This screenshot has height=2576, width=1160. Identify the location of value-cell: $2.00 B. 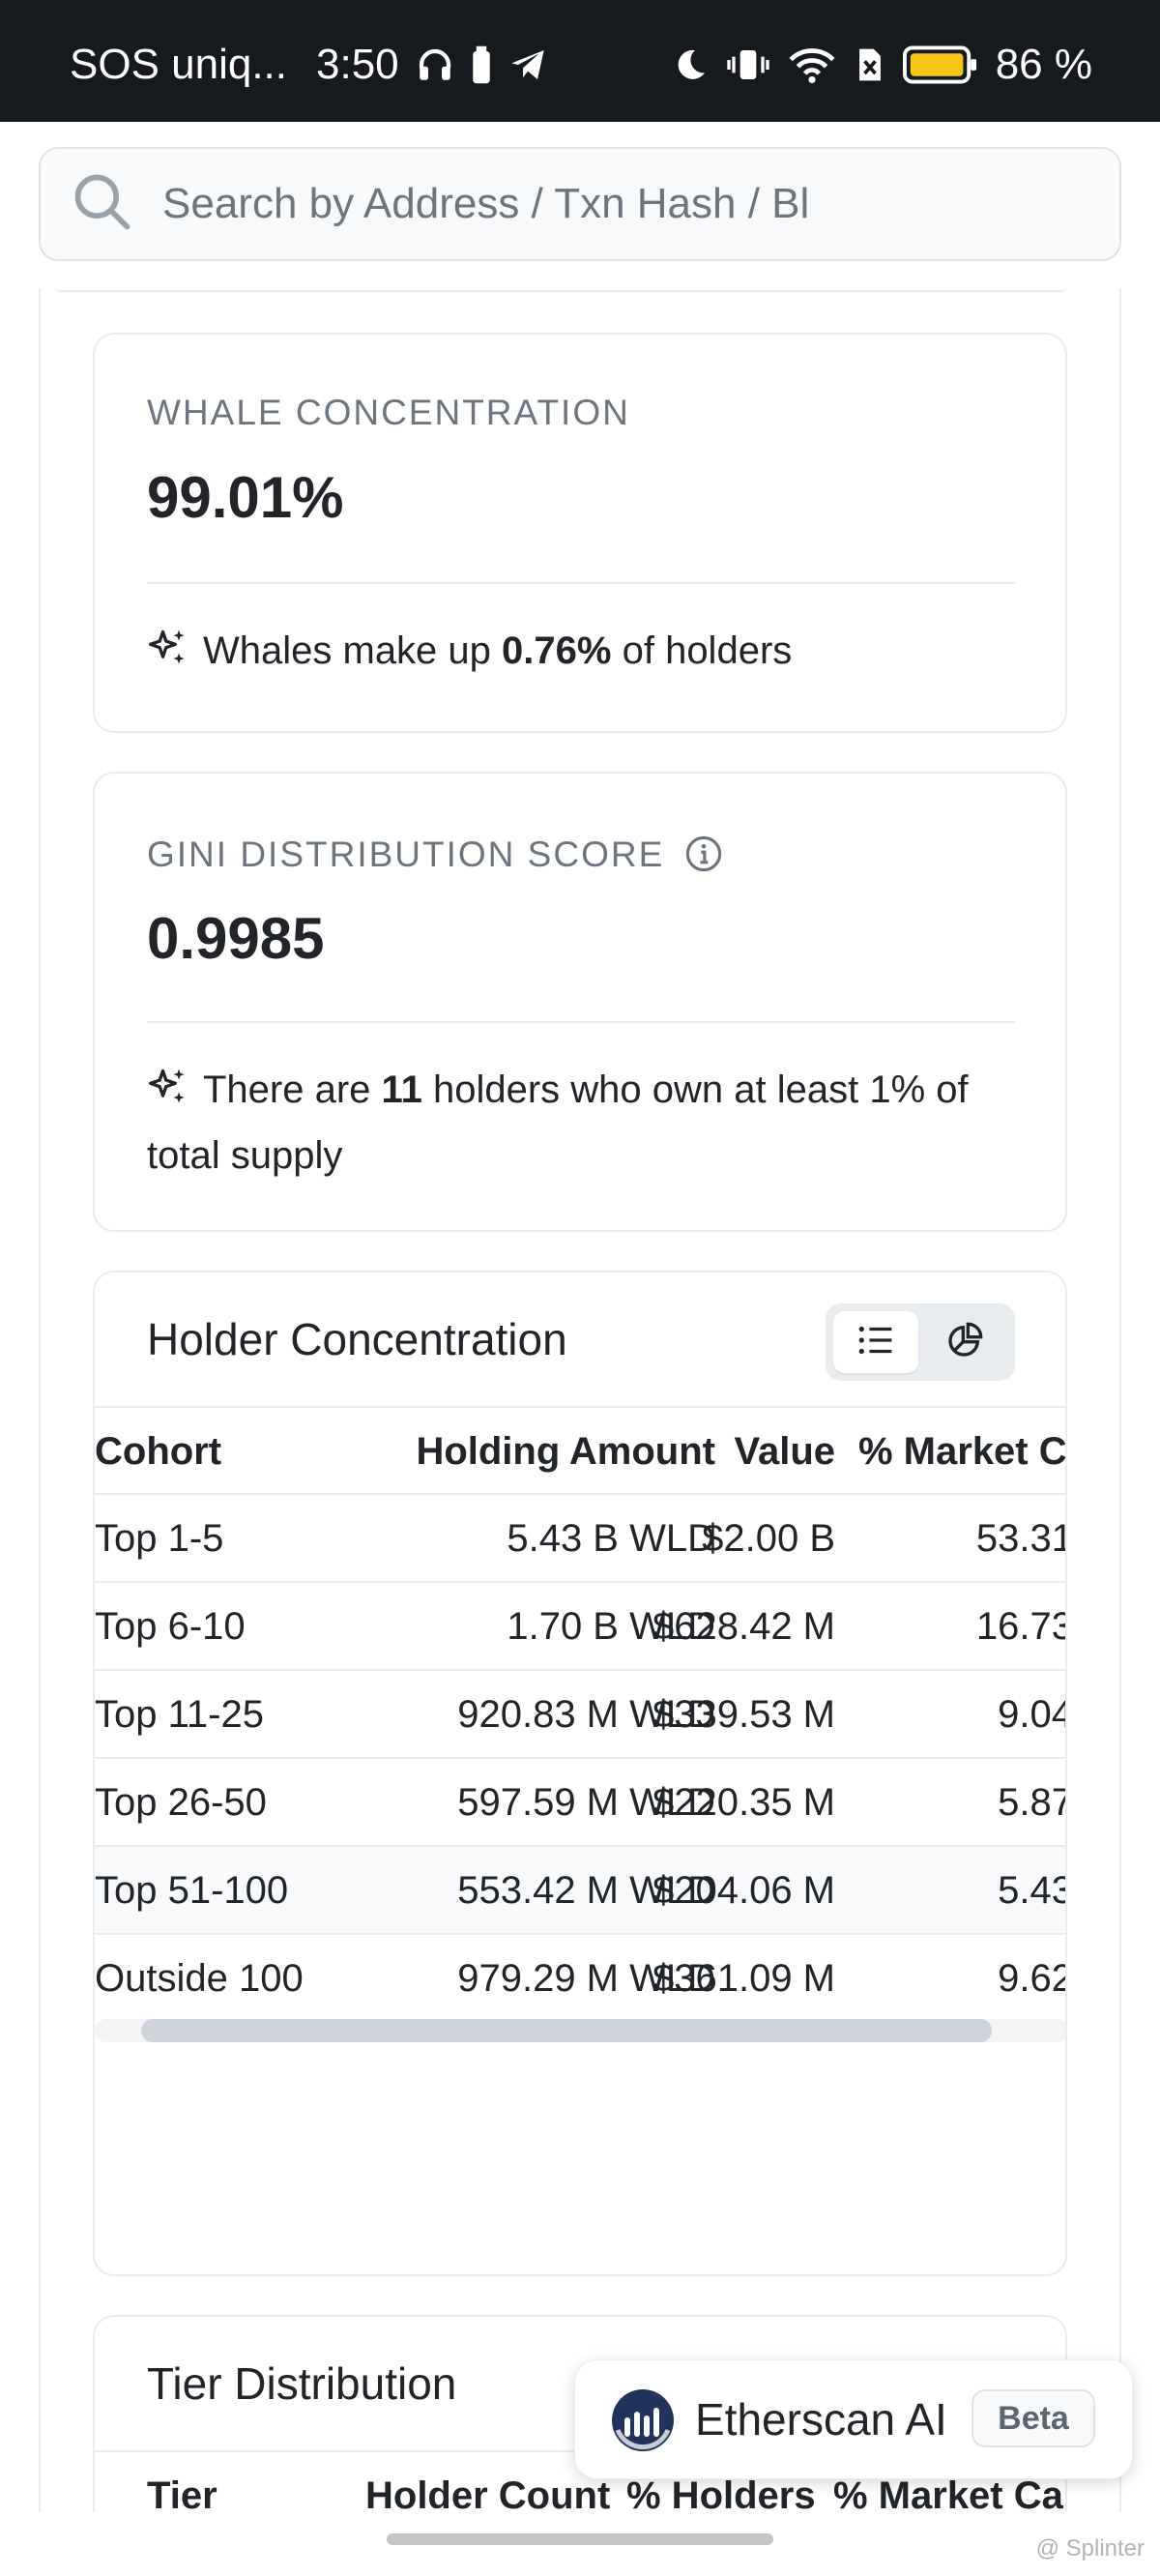
(768, 1538).